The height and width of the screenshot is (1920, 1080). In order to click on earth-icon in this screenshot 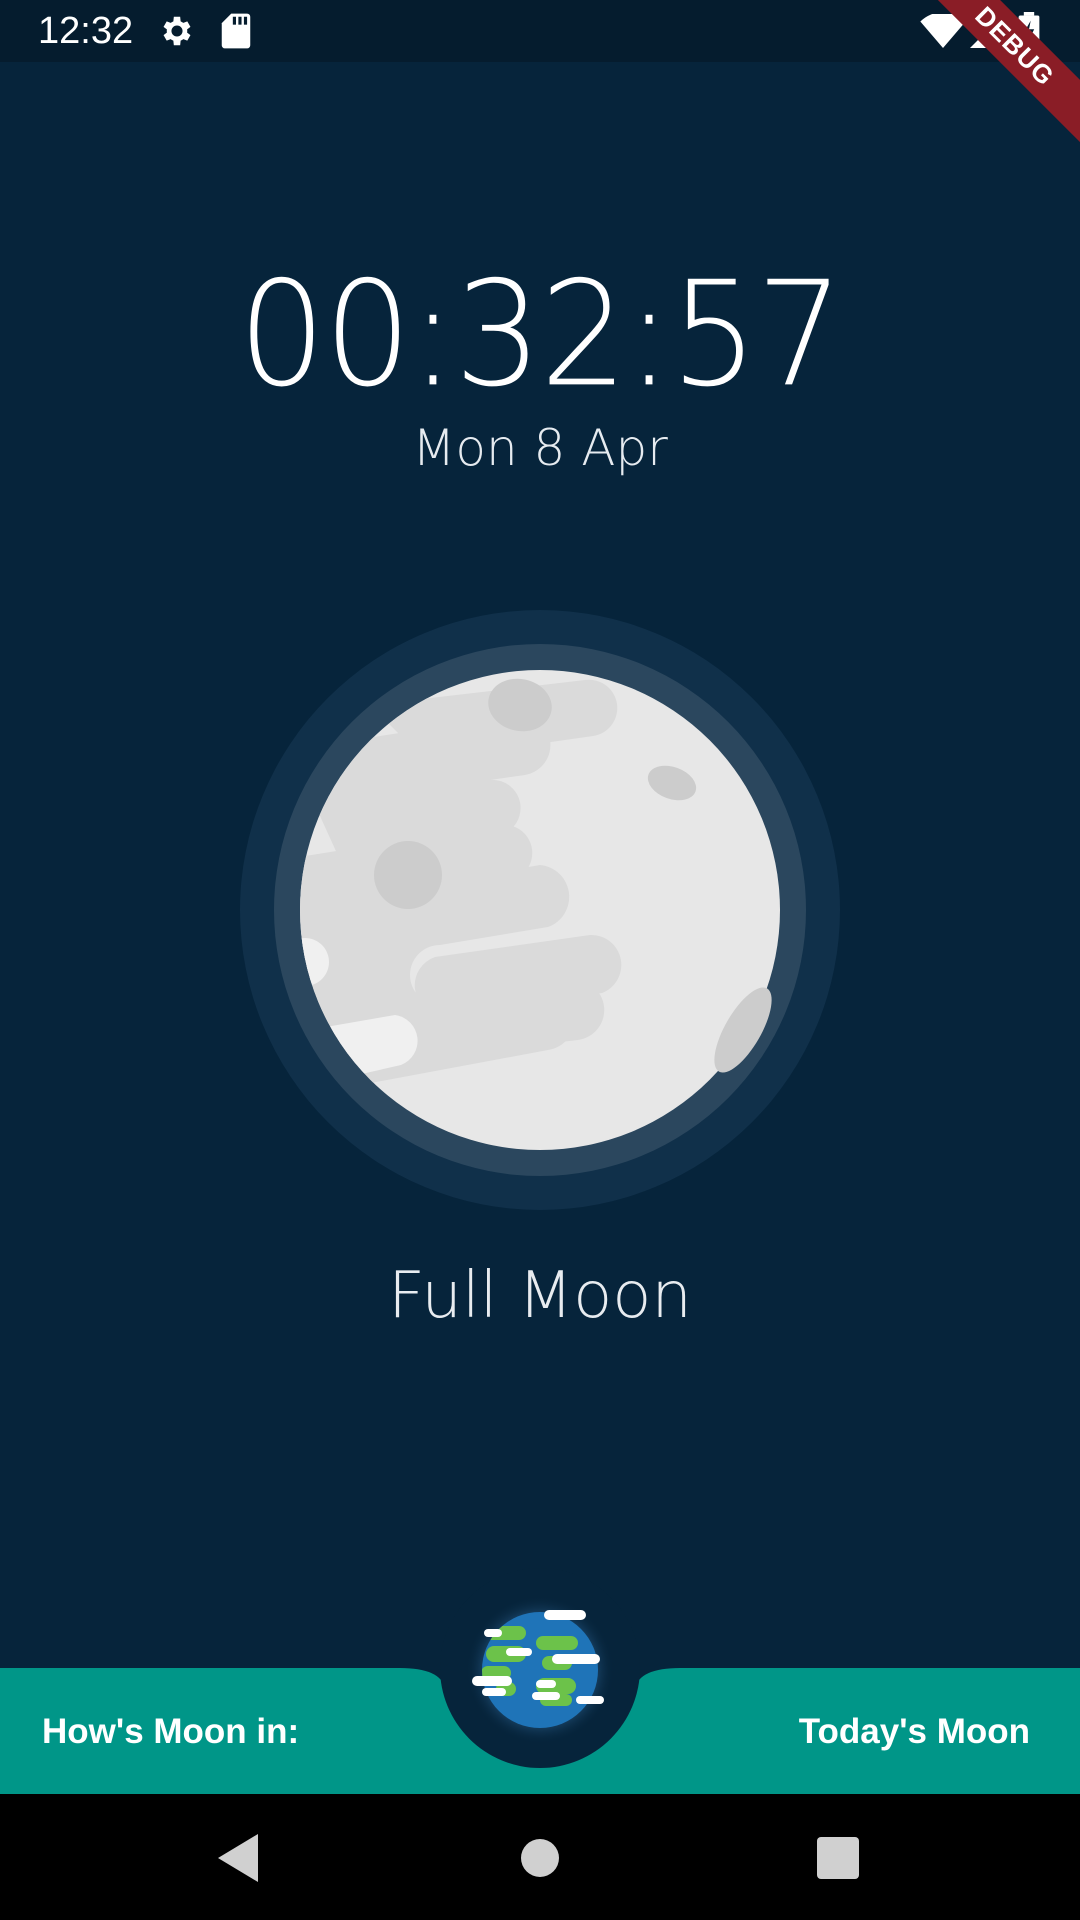, I will do `click(540, 1670)`.